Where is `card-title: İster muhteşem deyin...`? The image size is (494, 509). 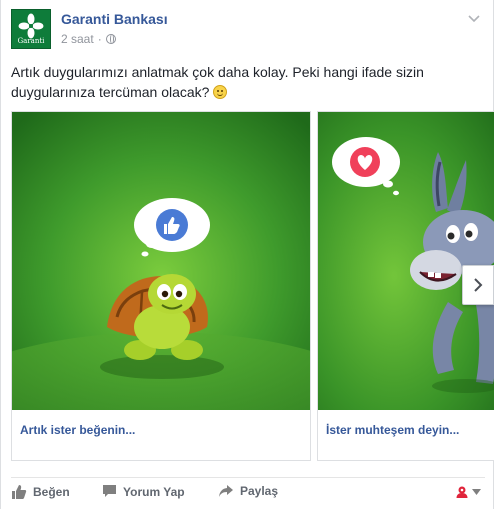 card-title: İster muhteşem deyin... is located at coordinates (392, 430).